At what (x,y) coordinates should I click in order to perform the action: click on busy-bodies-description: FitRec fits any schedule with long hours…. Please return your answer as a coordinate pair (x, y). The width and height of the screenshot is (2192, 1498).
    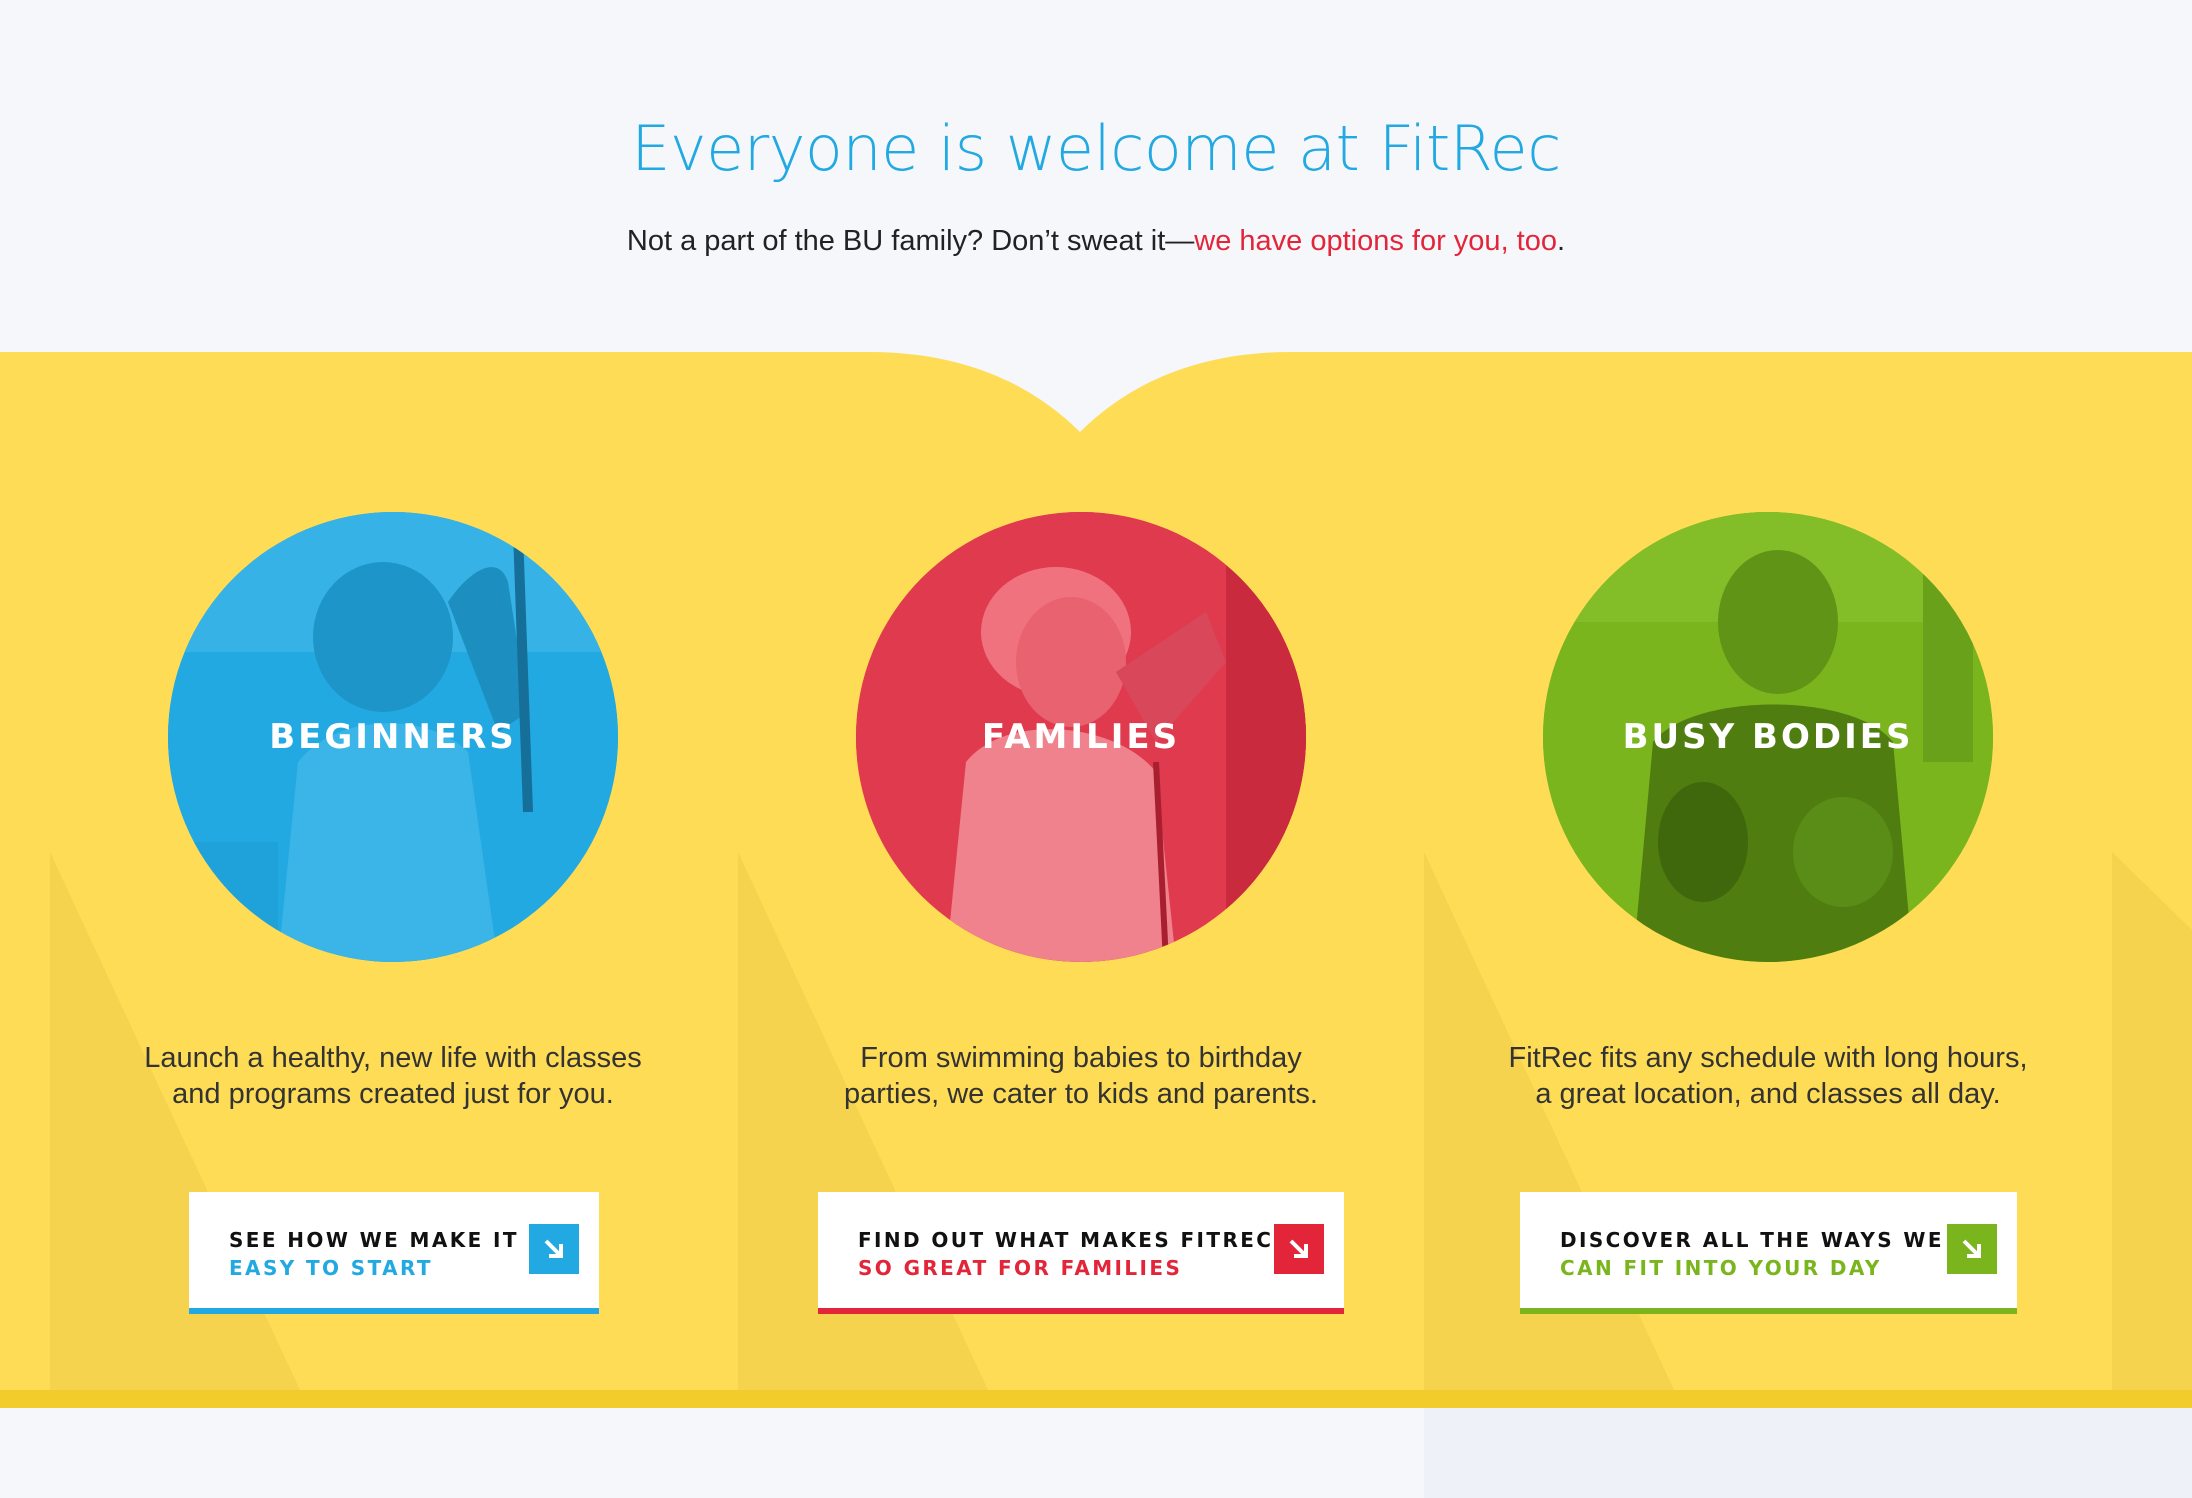
    Looking at the image, I should click on (1768, 1076).